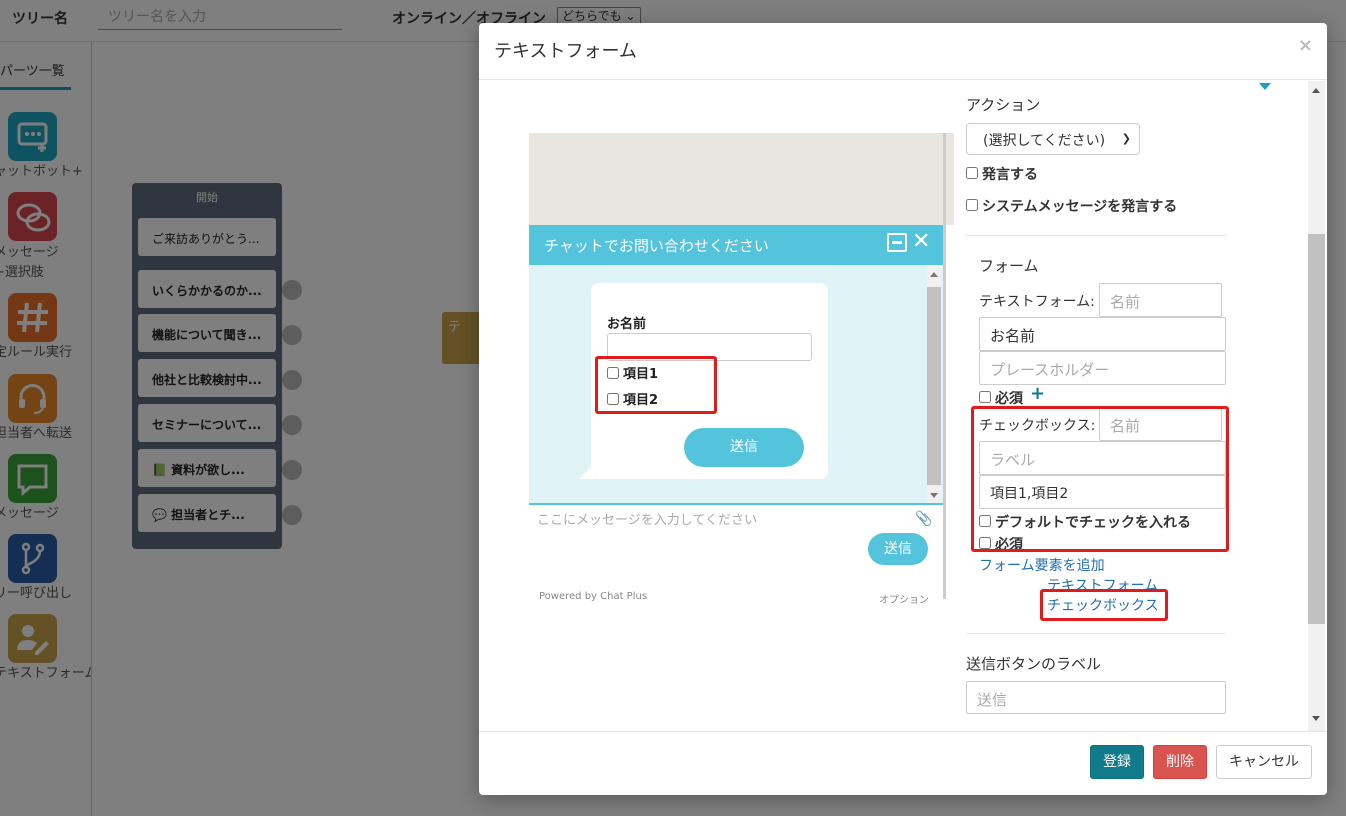  Describe the element at coordinates (1180, 762) in the screenshot. I see `delete-button: 削除` at that location.